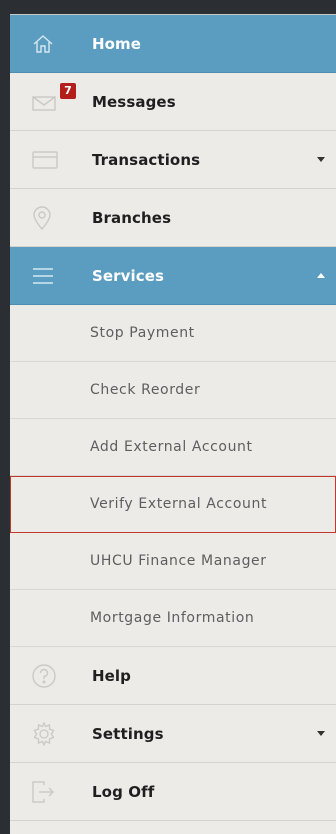  What do you see at coordinates (134, 101) in the screenshot?
I see `nav-label-messages: Messages` at bounding box center [134, 101].